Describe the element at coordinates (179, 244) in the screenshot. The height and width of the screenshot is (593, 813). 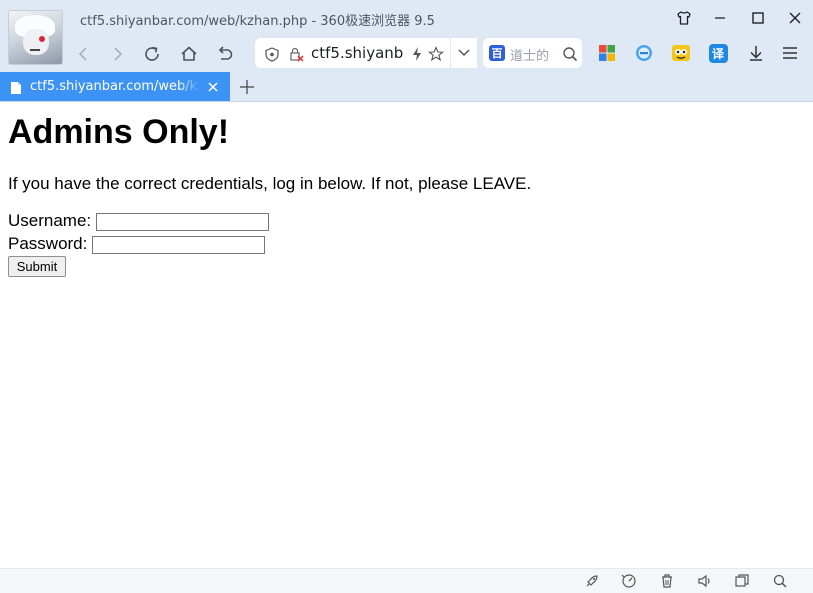
I see `password-field` at that location.